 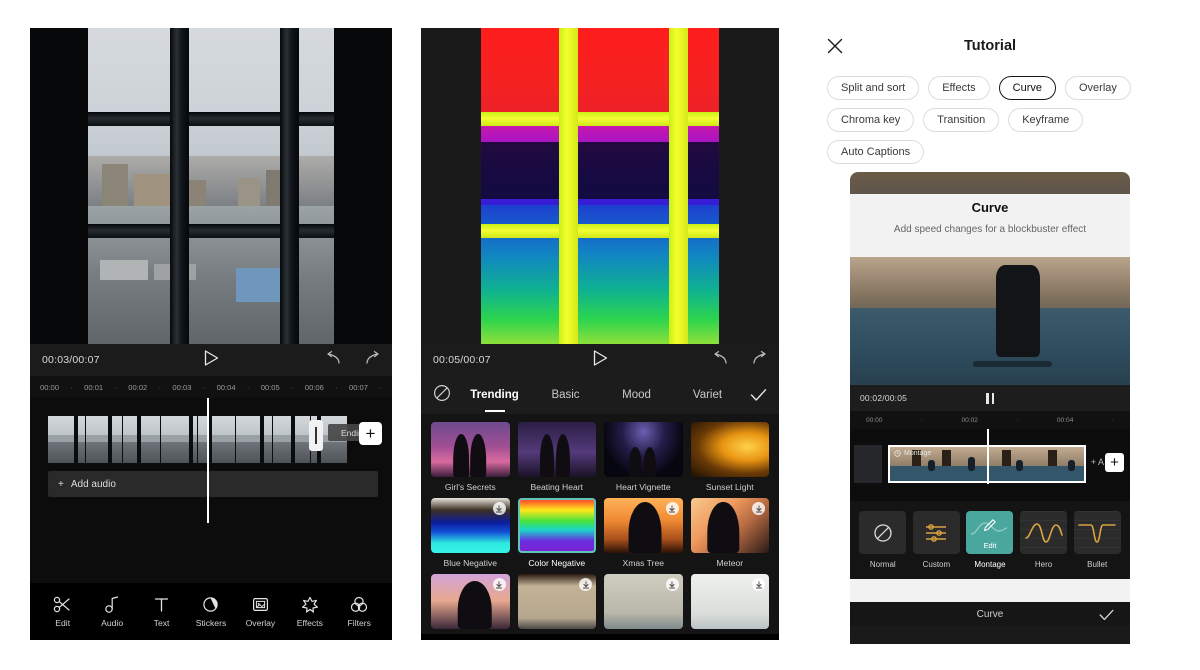 I want to click on transport-bar: 00:05/00:07, so click(x=600, y=360).